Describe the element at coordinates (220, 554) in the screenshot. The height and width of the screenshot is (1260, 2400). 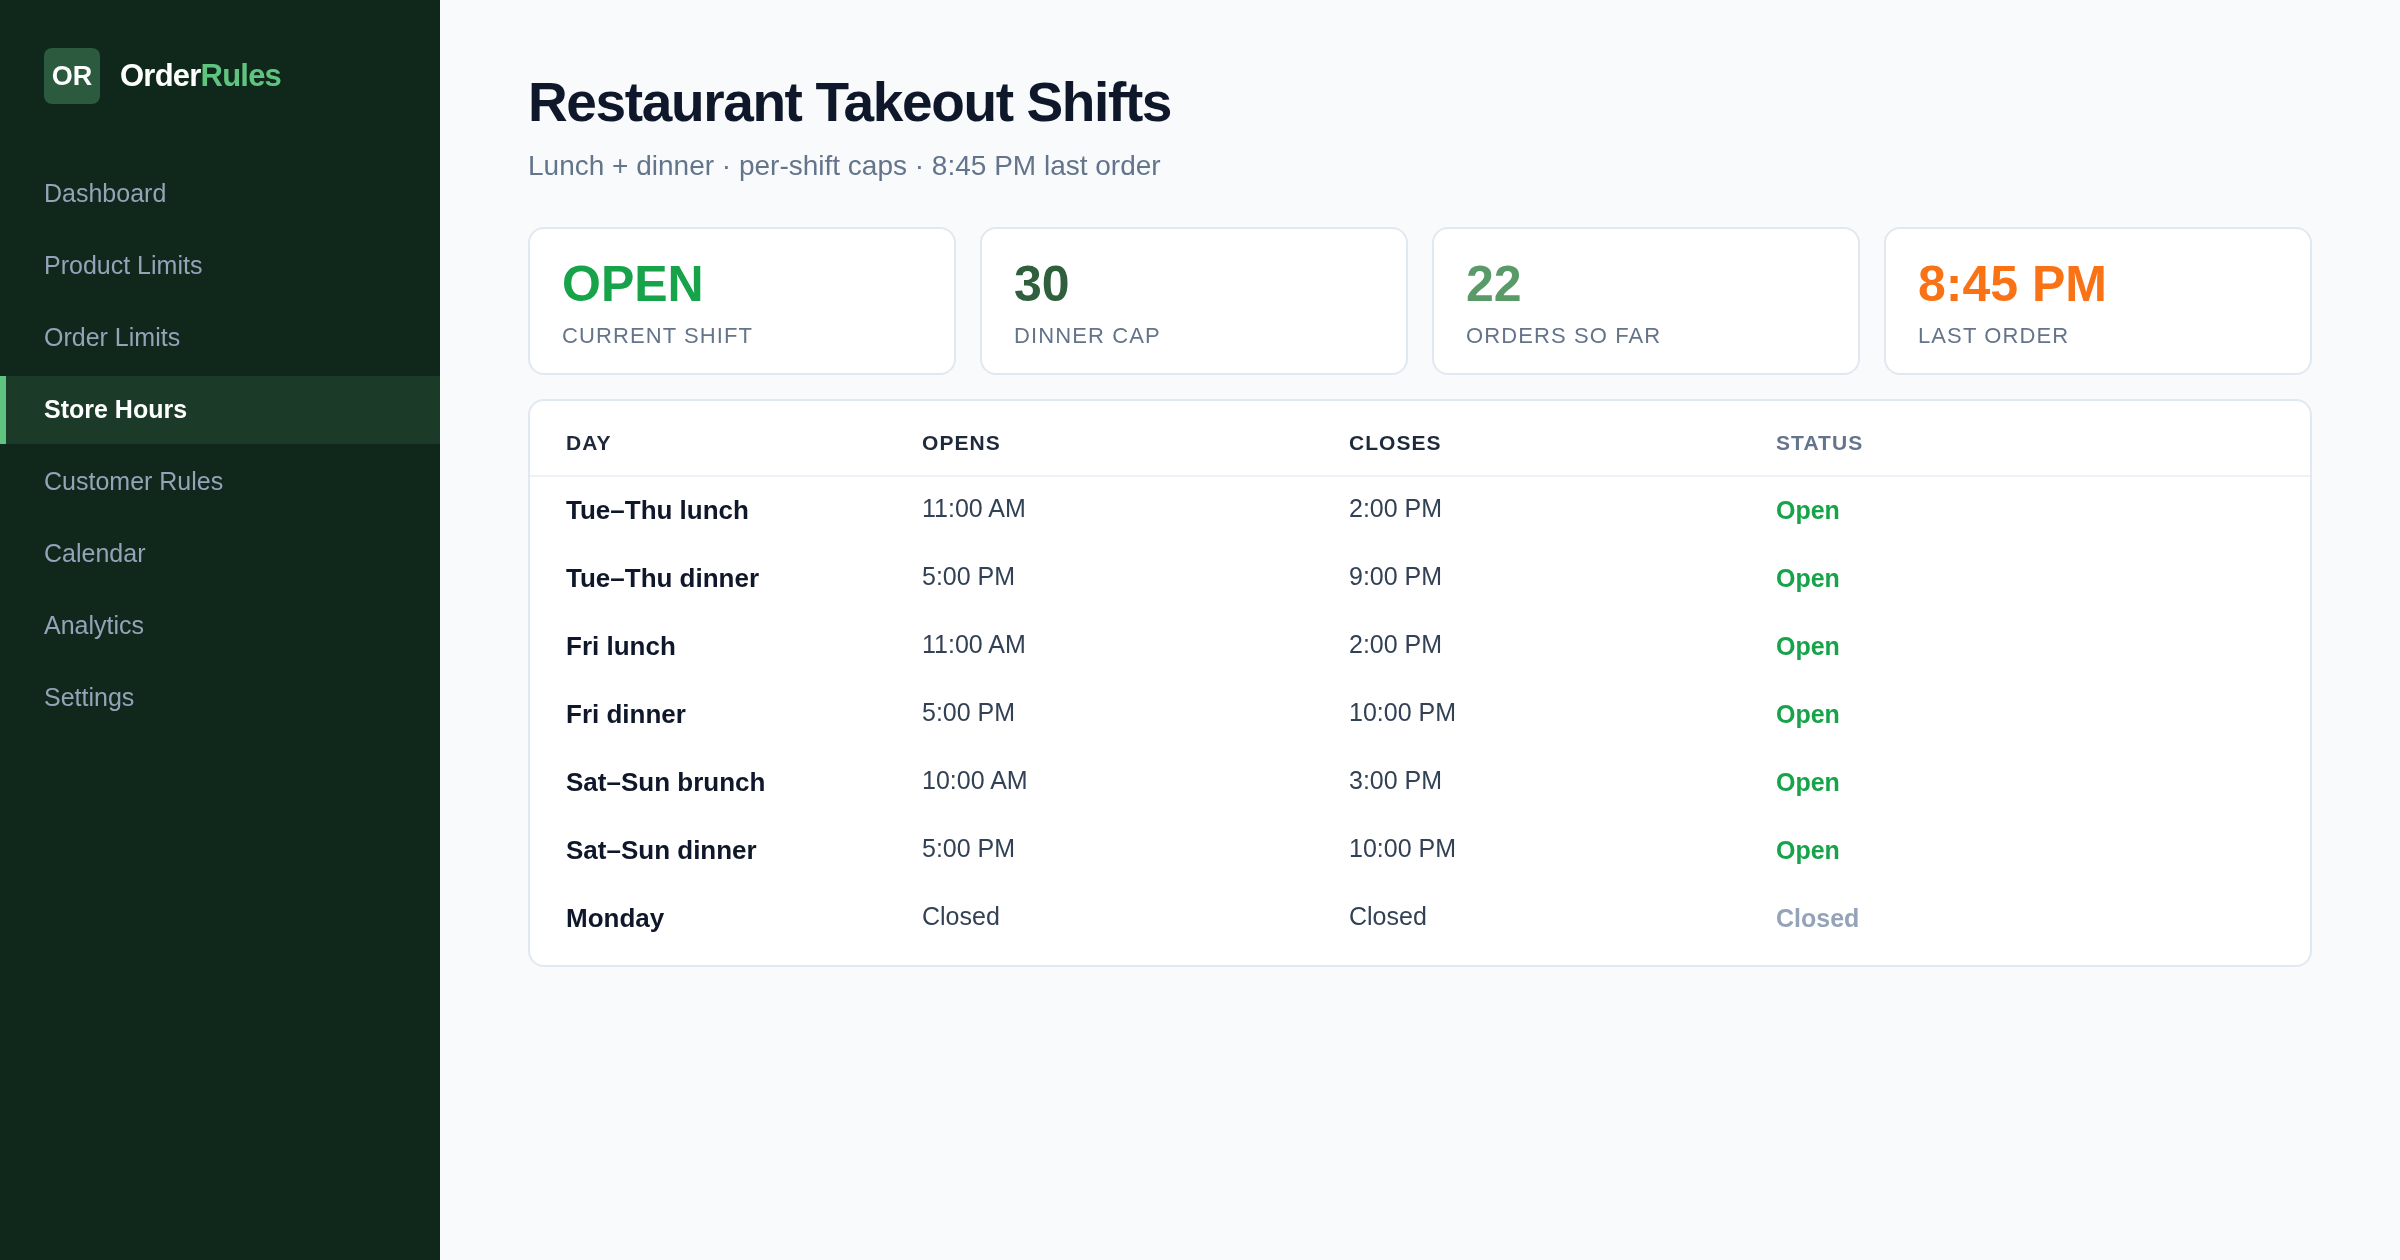
I see `nav-item: Calendar` at that location.